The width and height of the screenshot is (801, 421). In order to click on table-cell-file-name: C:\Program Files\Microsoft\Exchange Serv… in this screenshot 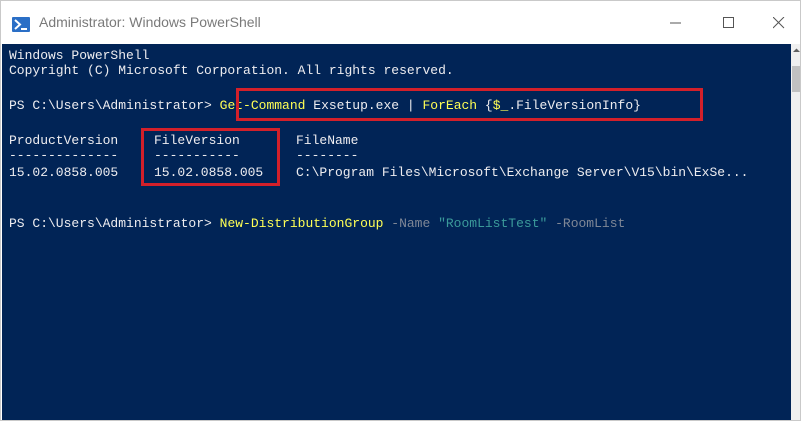, I will do `click(522, 172)`.